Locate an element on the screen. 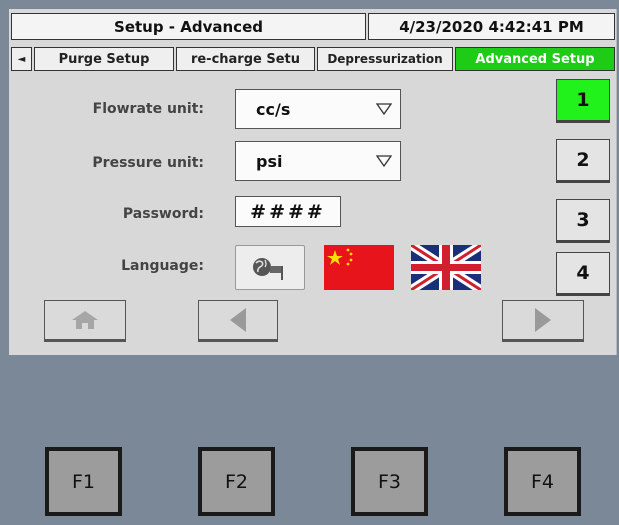 The image size is (619, 525). arrow-left-icon is located at coordinates (238, 320).